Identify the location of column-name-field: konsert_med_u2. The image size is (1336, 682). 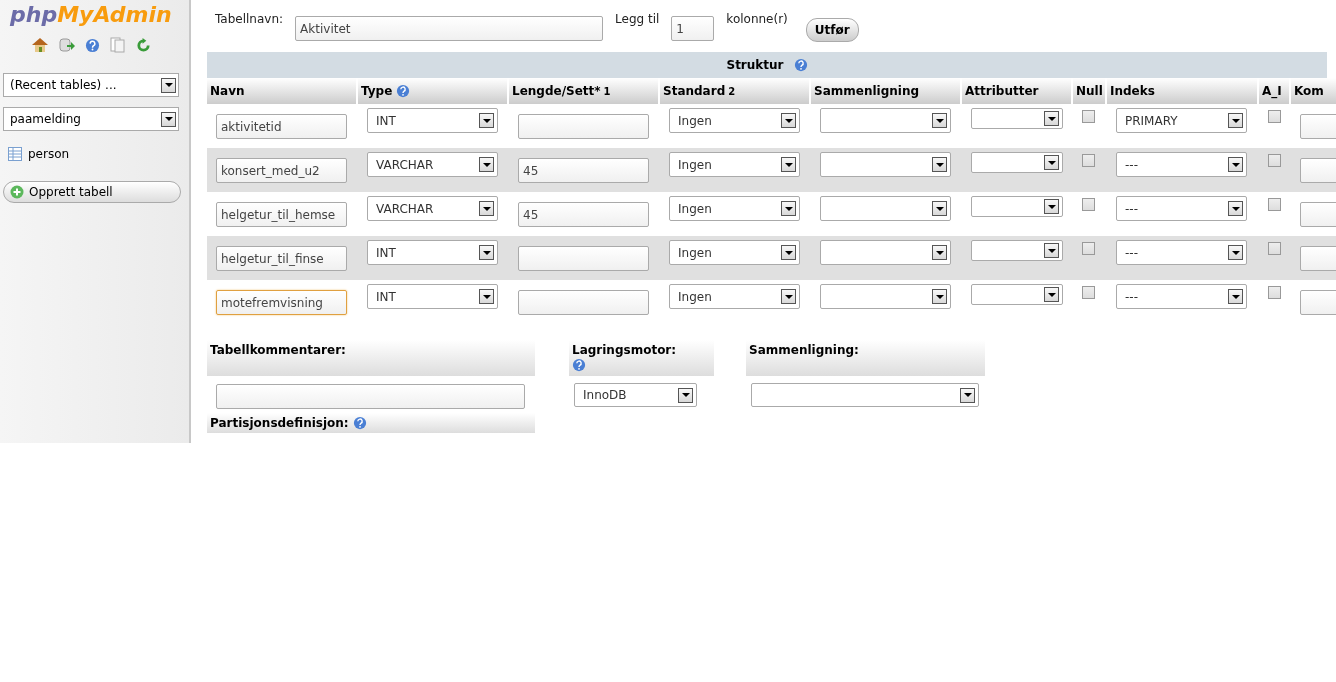
(281, 170).